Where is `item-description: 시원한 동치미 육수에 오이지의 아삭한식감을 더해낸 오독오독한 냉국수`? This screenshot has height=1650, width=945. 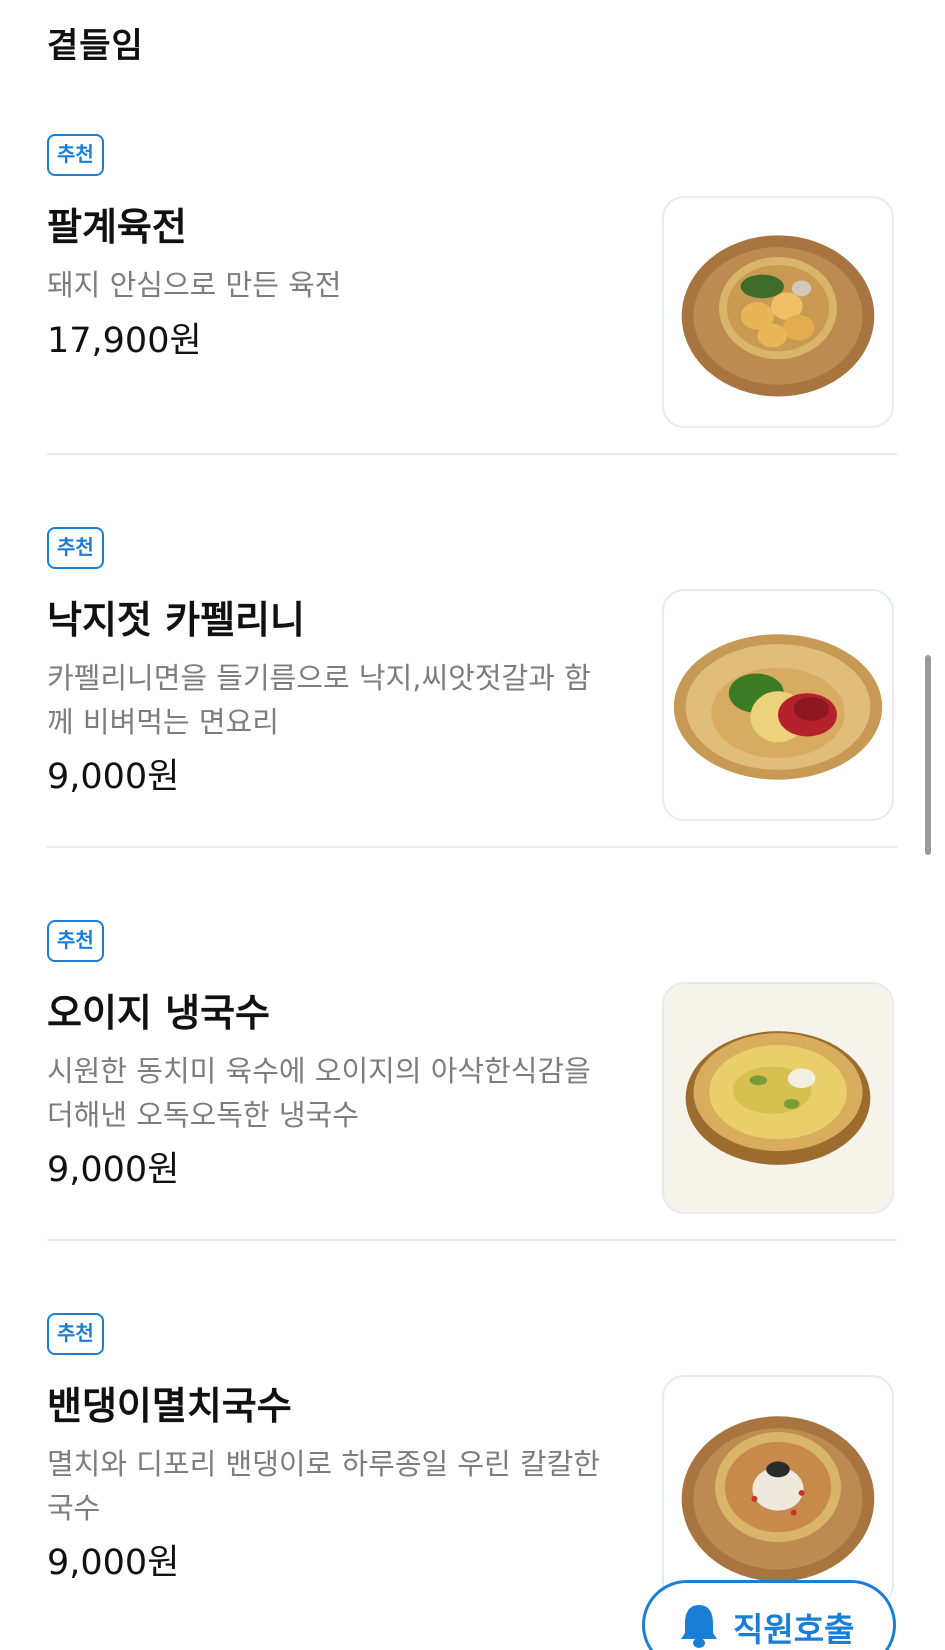 item-description: 시원한 동치미 육수에 오이지의 아삭한식감을 더해낸 오독오독한 냉국수 is located at coordinates (319, 1093).